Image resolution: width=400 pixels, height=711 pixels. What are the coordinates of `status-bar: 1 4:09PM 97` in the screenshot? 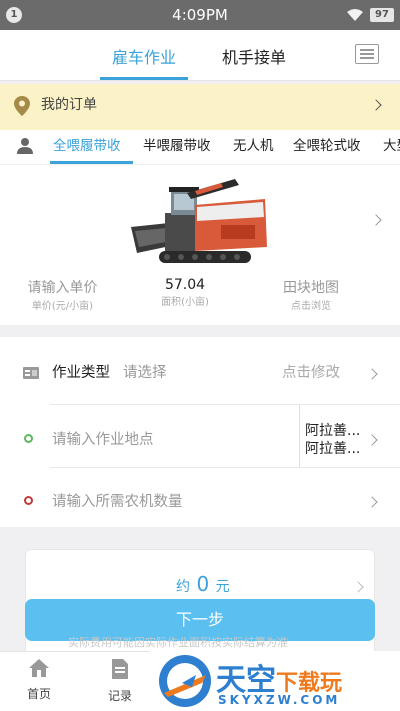 It's located at (200, 15).